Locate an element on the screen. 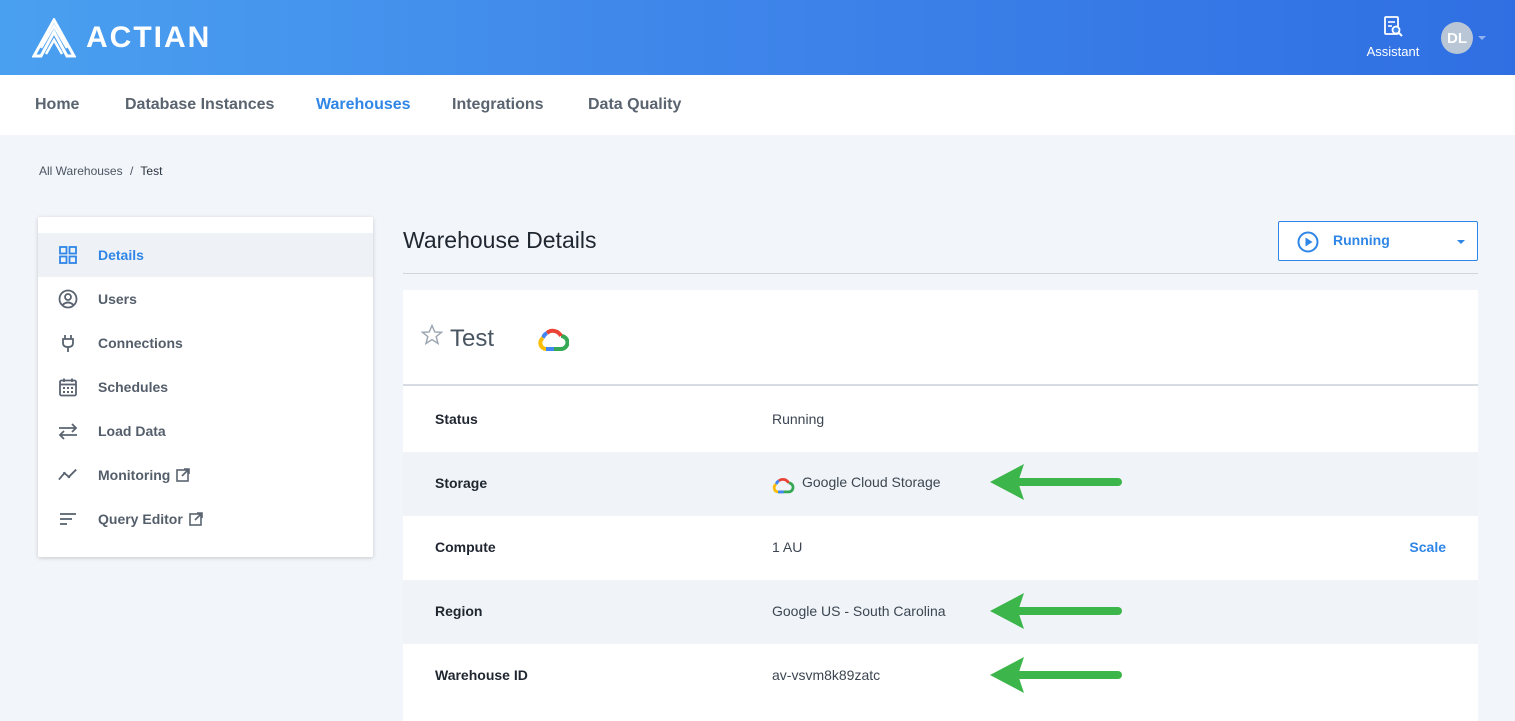  sidebar-item-schedules: Schedules is located at coordinates (205, 387).